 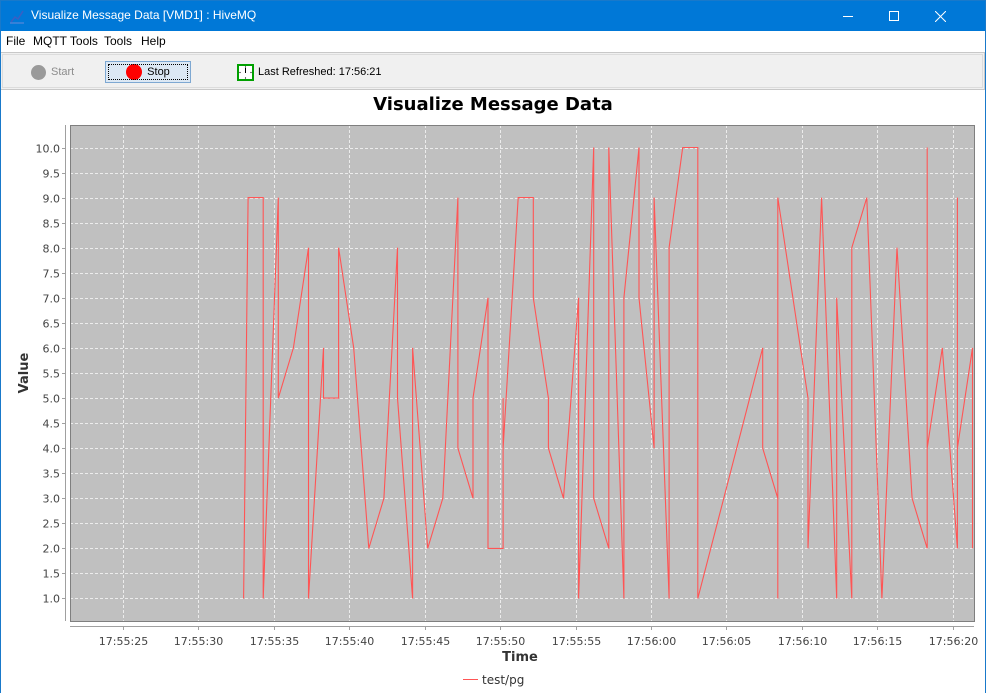 I want to click on chart-app-icon, so click(x=17, y=16).